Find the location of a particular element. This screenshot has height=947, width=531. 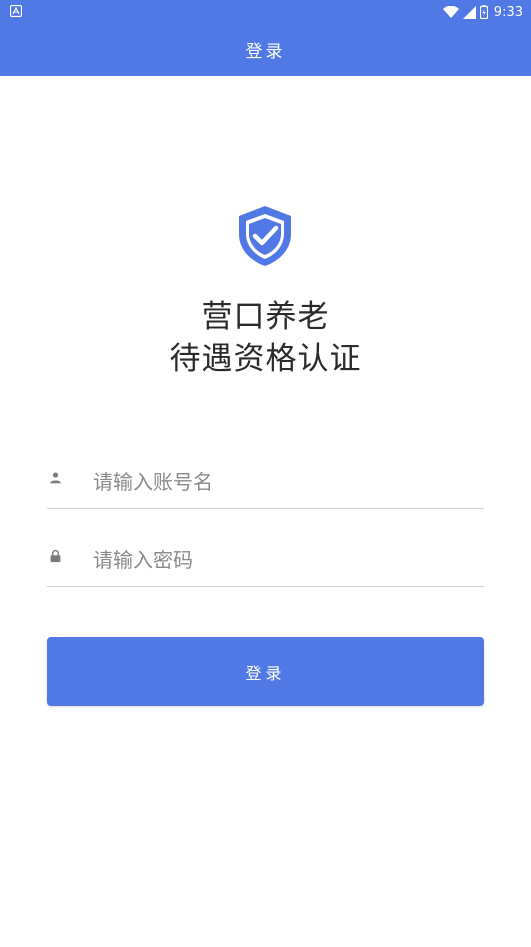

wifi-icon is located at coordinates (450, 11).